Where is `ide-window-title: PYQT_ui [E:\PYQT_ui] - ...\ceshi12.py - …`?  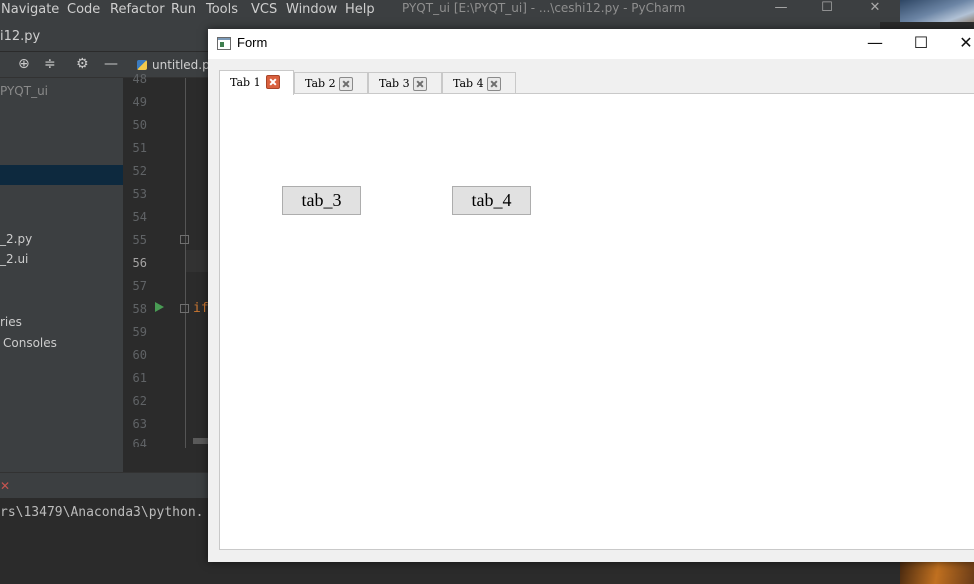
ide-window-title: PYQT_ui [E:\PYQT_ui] - ...\ceshi12.py - … is located at coordinates (544, 8).